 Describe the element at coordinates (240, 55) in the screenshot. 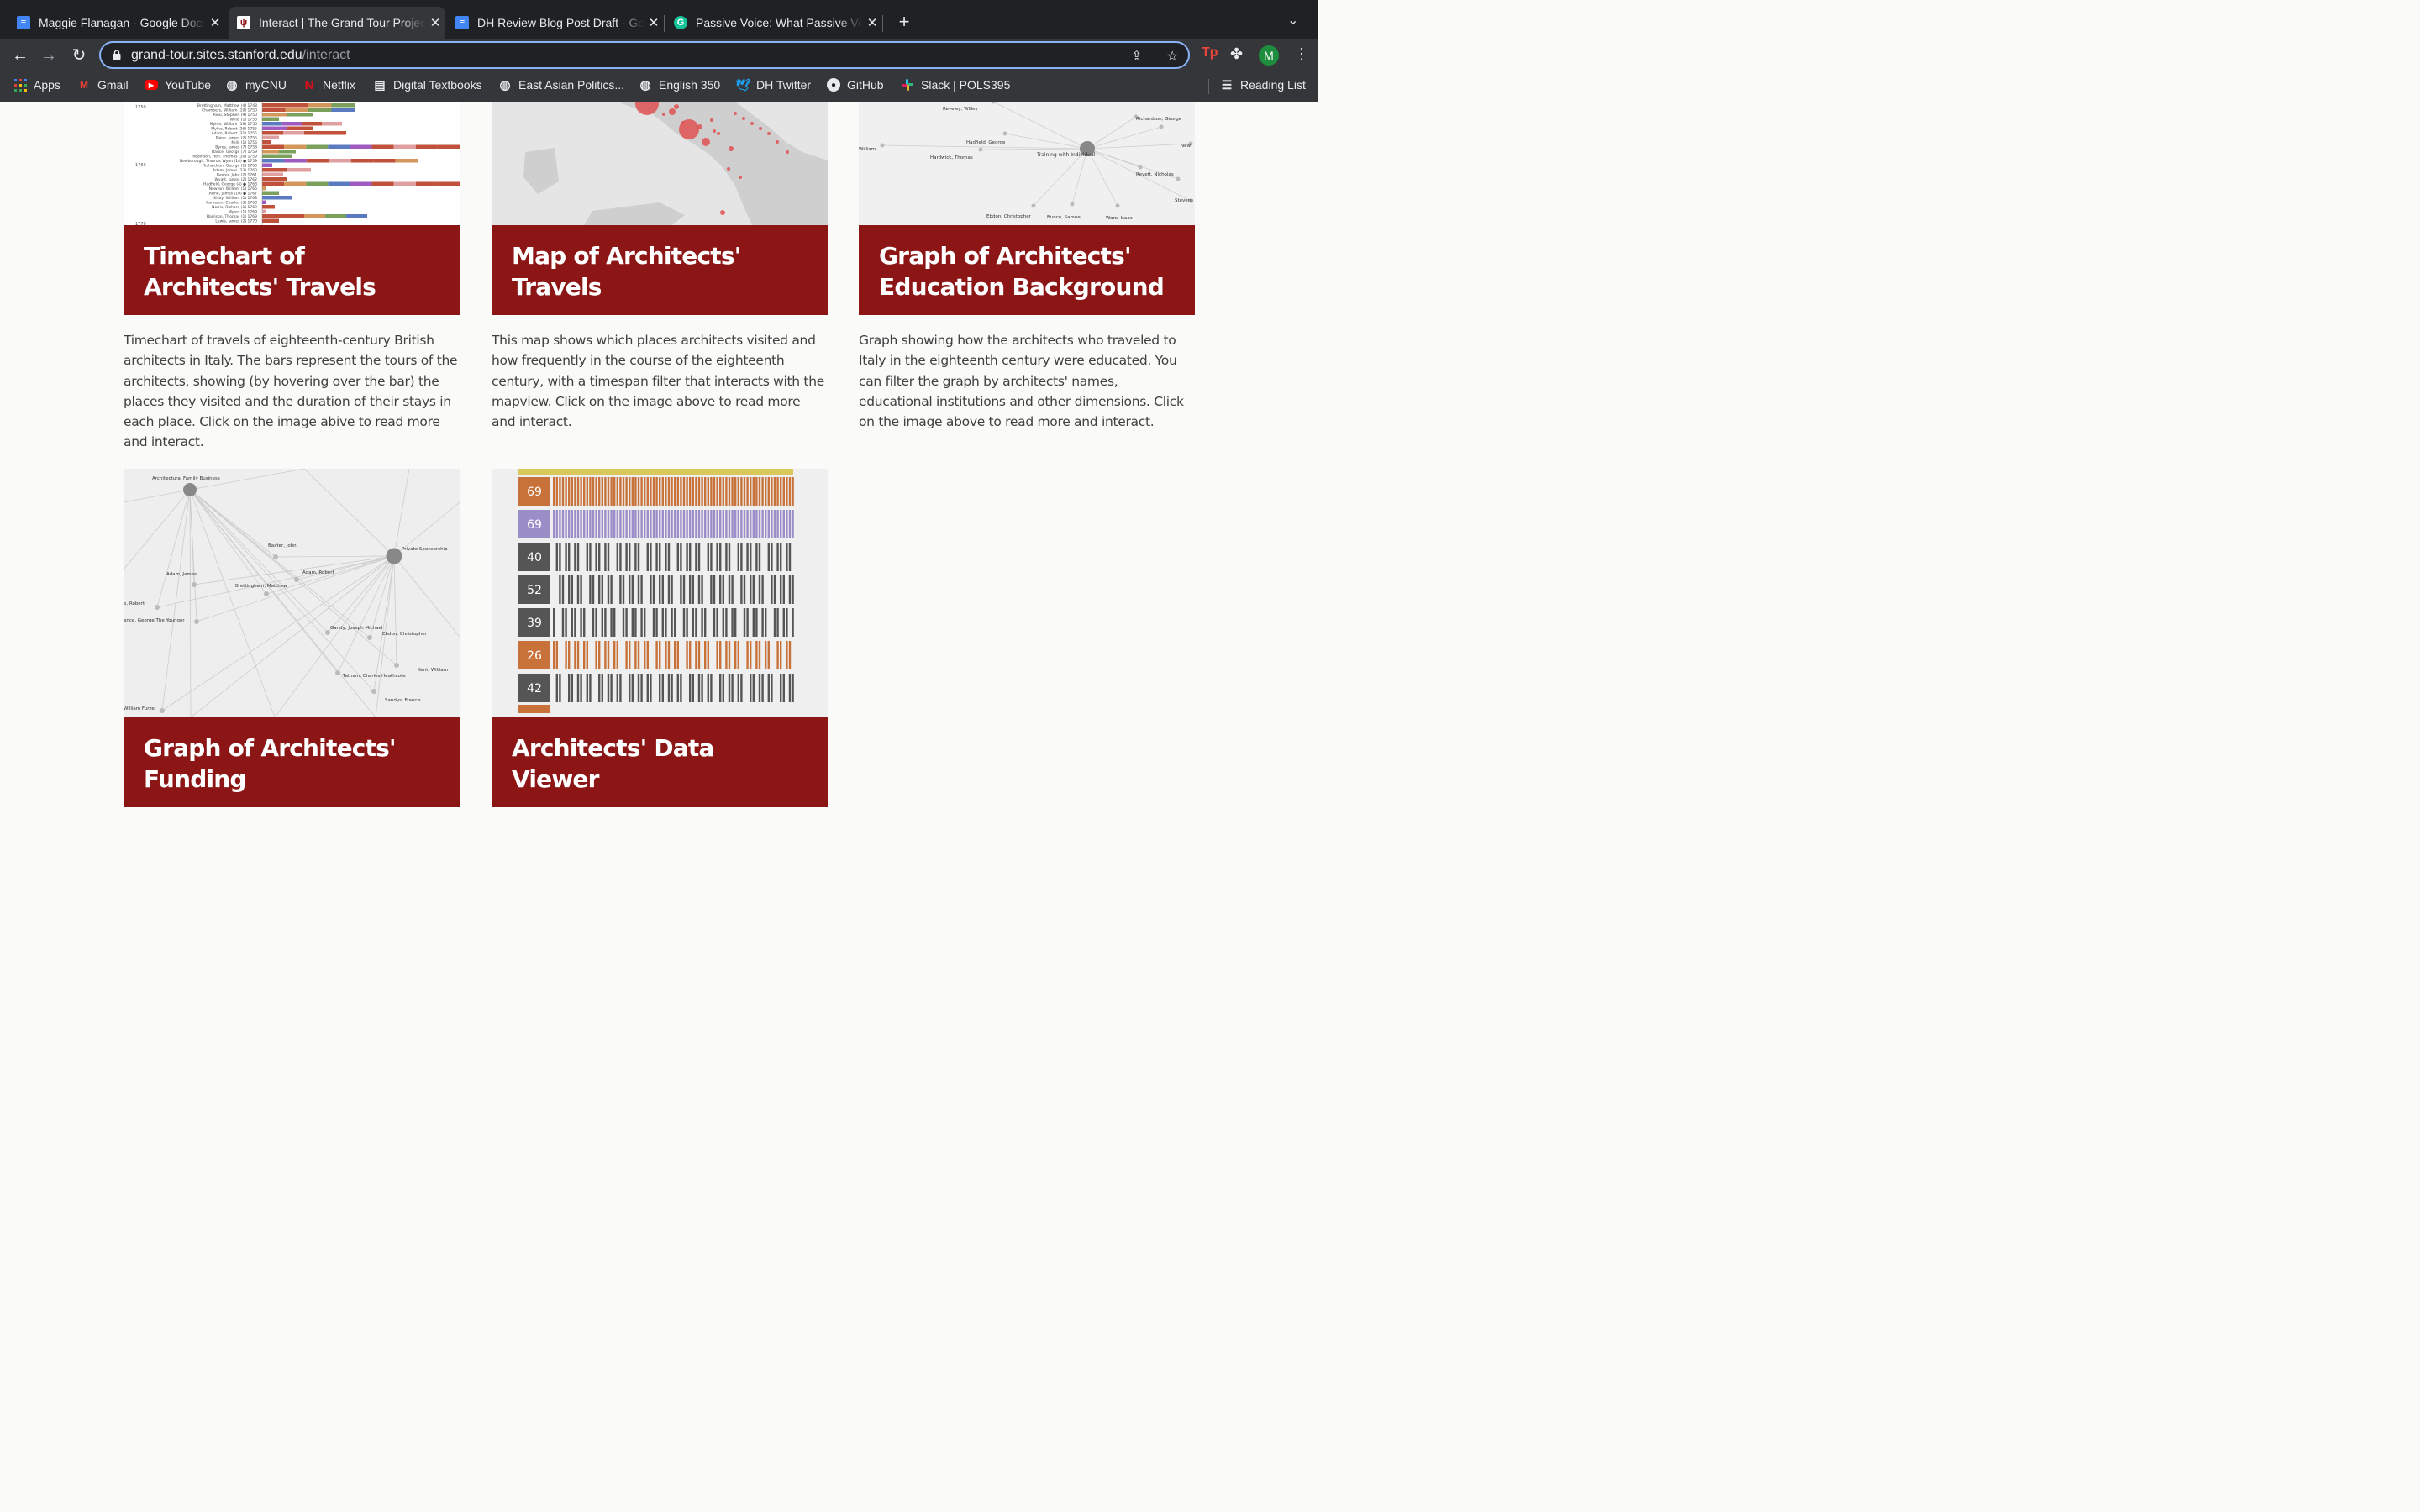

I see `url-text: grand-tour.sites.stanford.edu/interact` at that location.